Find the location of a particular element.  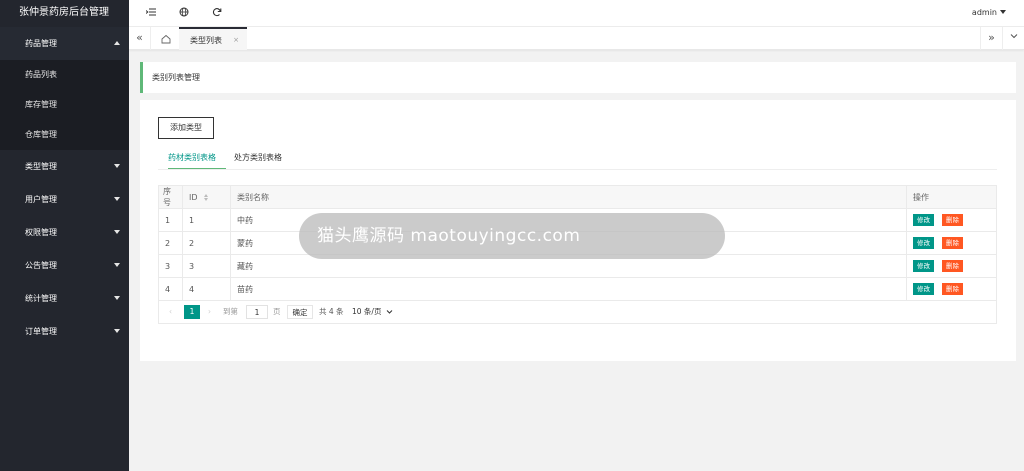

total-count: 共 4 条 is located at coordinates (331, 311).